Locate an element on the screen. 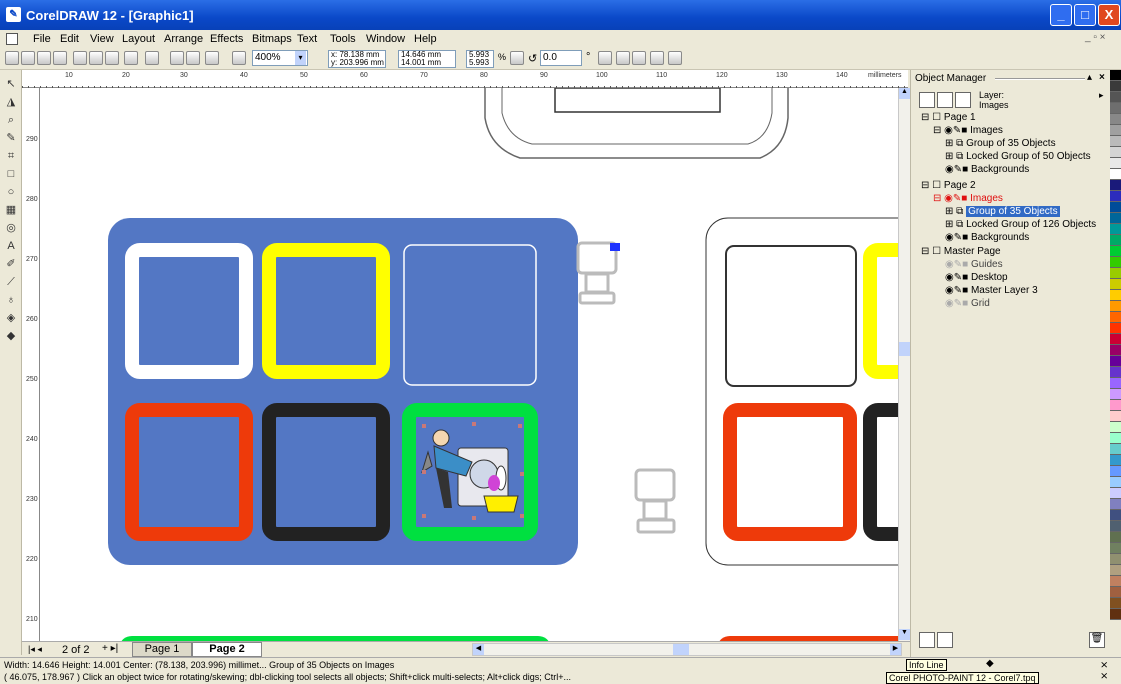 The width and height of the screenshot is (1121, 684). docker-close-icon: × is located at coordinates (1102, 77).